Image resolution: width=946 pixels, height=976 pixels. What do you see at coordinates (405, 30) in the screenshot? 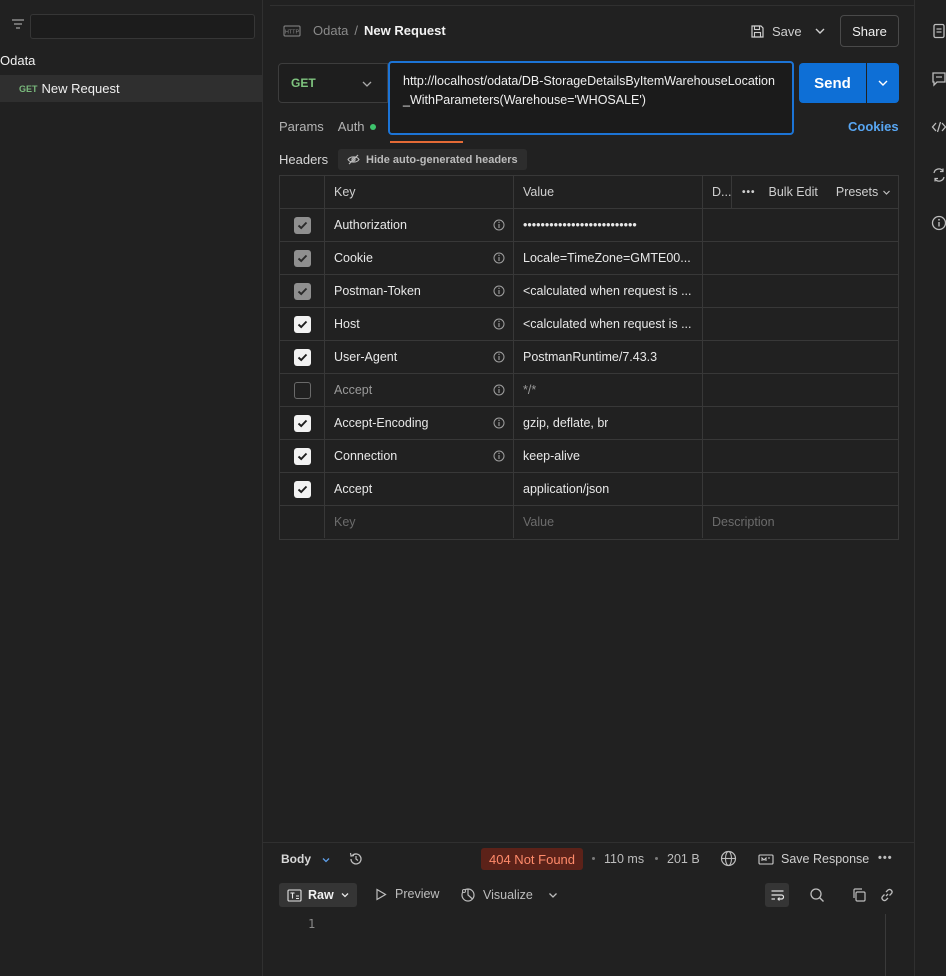
I see `page-title: New Request` at bounding box center [405, 30].